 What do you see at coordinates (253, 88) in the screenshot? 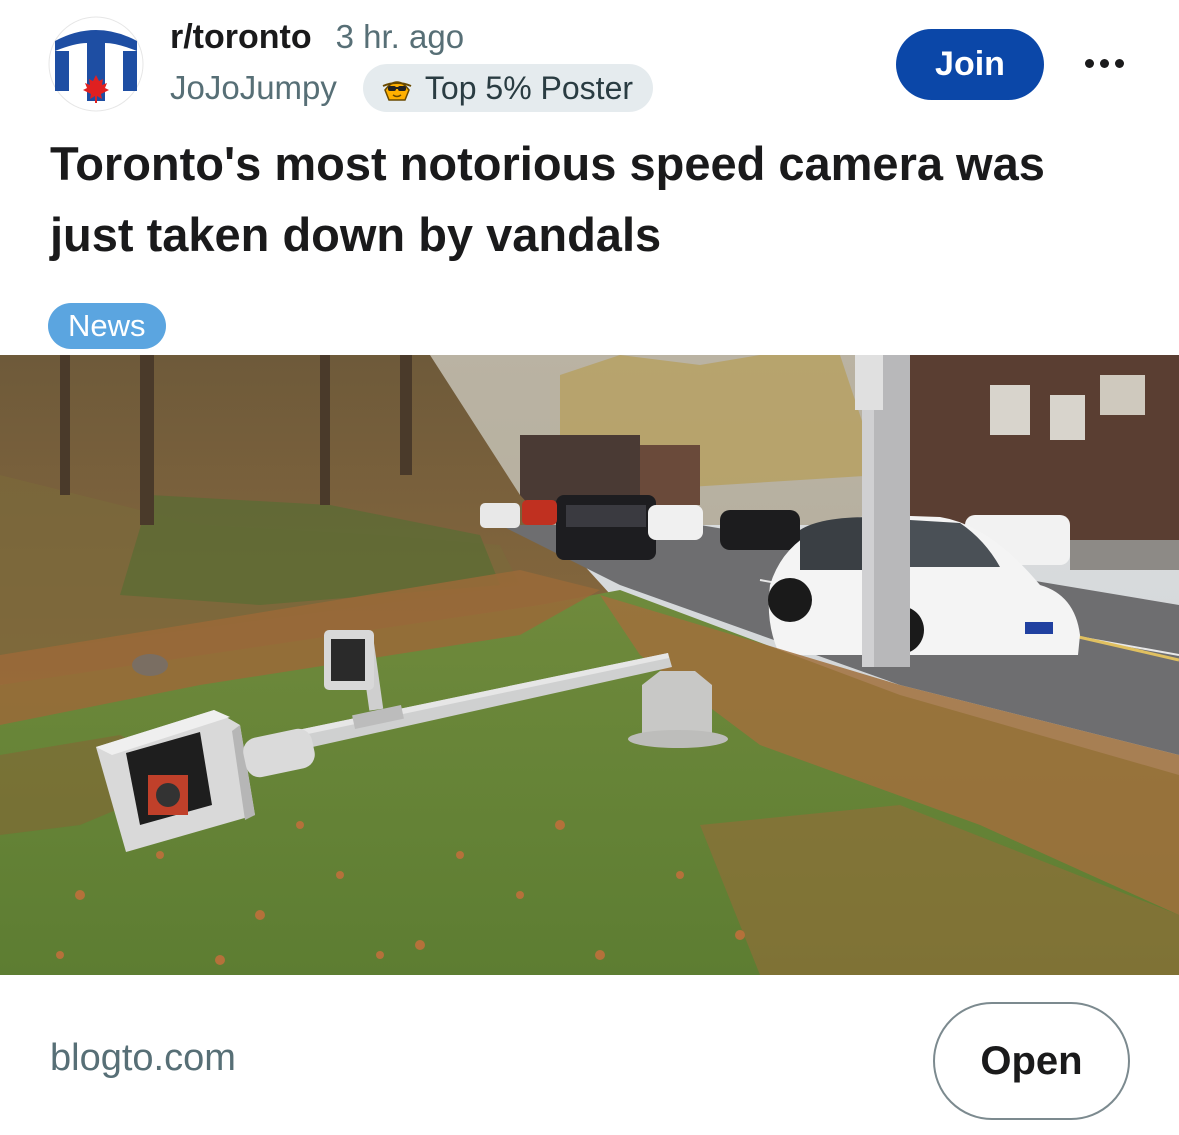
I see `author-username: JoJoJumpy` at bounding box center [253, 88].